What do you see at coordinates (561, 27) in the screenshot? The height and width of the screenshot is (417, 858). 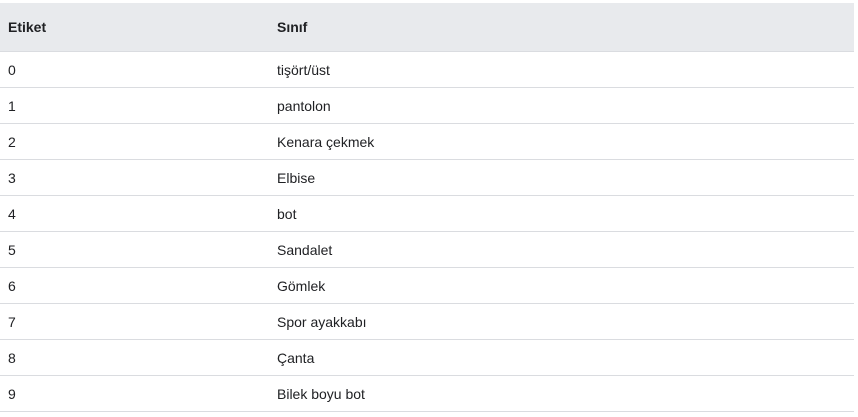 I see `column-header-class: Sınıf` at bounding box center [561, 27].